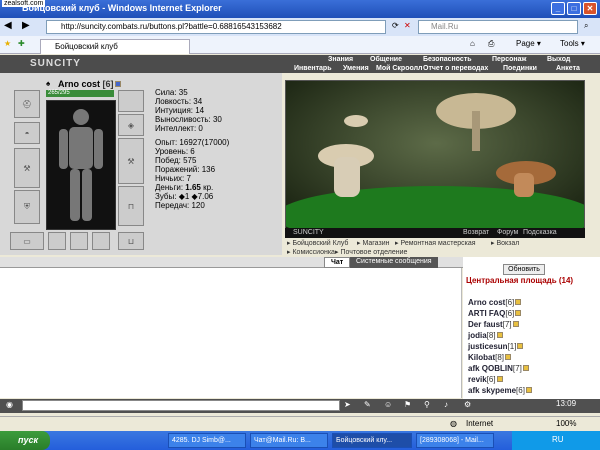 This screenshot has height=450, width=600. What do you see at coordinates (496, 346) in the screenshot?
I see `user-list-item: justicesun[1]` at bounding box center [496, 346].